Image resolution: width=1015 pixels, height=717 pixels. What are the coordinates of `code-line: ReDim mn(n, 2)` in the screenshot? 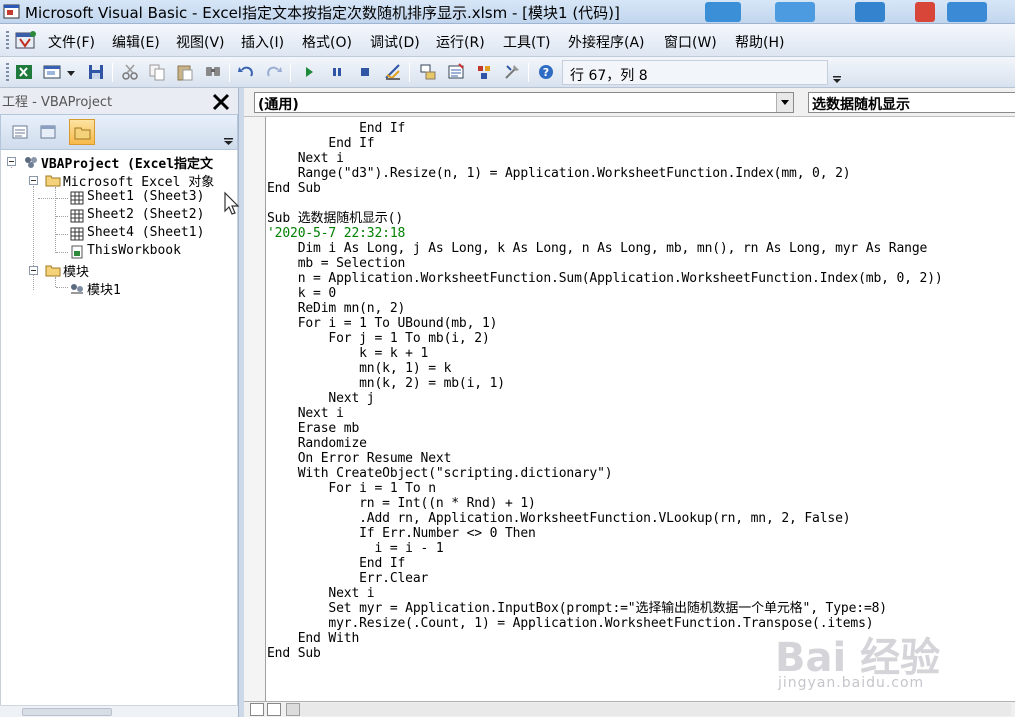 It's located at (336, 308).